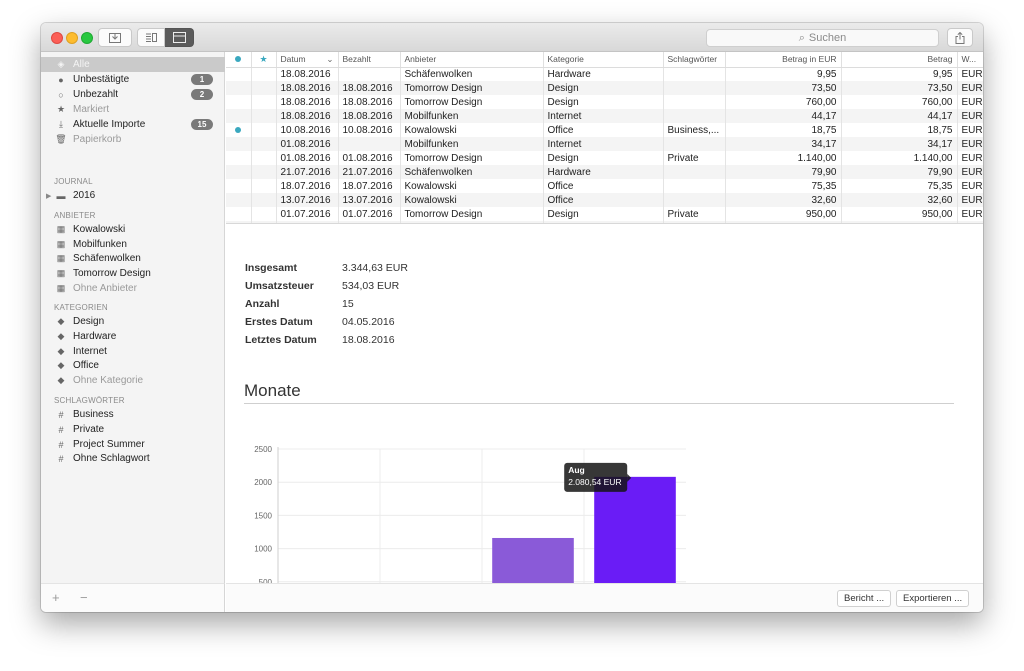 The height and width of the screenshot is (671, 1024). What do you see at coordinates (133, 444) in the screenshot?
I see `sidebar-item-project-summer: # Project Summer` at bounding box center [133, 444].